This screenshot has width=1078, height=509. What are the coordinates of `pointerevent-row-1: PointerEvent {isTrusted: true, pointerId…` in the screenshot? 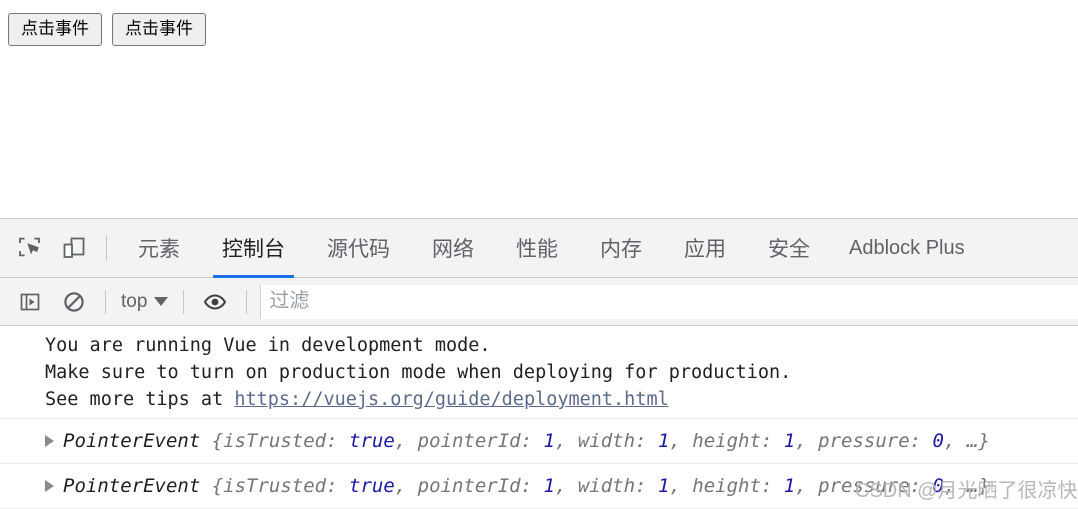 It's located at (539, 440).